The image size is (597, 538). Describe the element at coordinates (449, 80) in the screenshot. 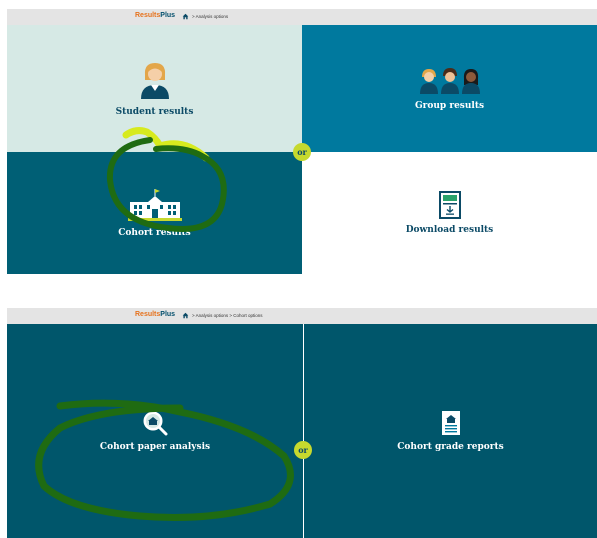

I see `group-icon` at that location.